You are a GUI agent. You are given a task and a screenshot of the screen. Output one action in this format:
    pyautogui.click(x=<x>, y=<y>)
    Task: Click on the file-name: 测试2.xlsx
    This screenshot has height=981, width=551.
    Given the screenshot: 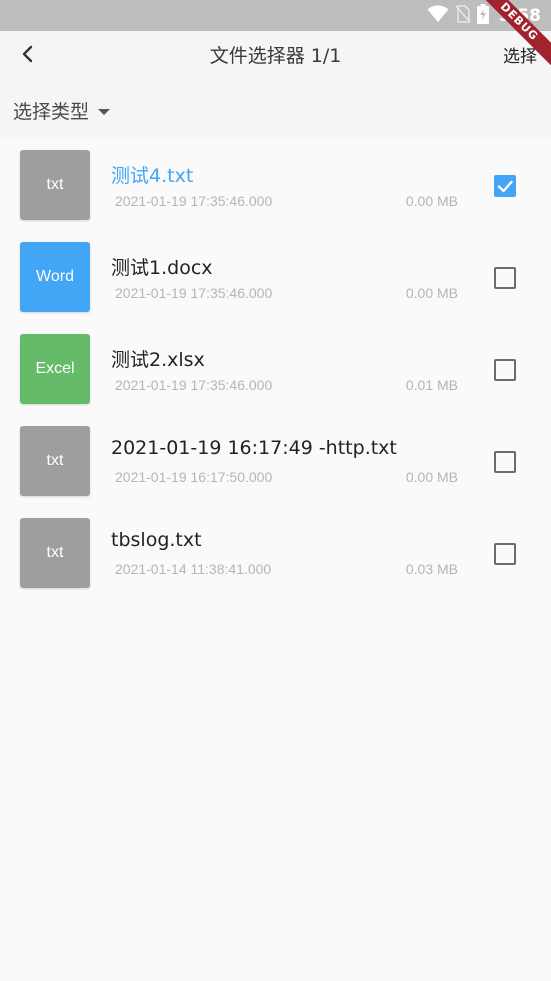 What is the action you would take?
    pyautogui.click(x=158, y=360)
    